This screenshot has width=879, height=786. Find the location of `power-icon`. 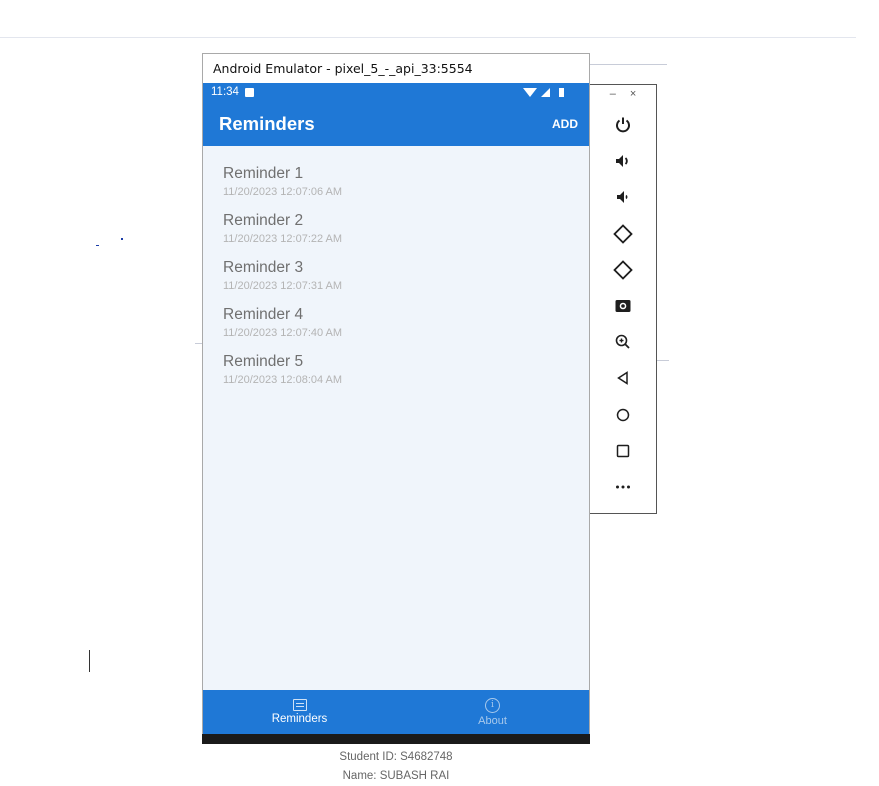

power-icon is located at coordinates (623, 125).